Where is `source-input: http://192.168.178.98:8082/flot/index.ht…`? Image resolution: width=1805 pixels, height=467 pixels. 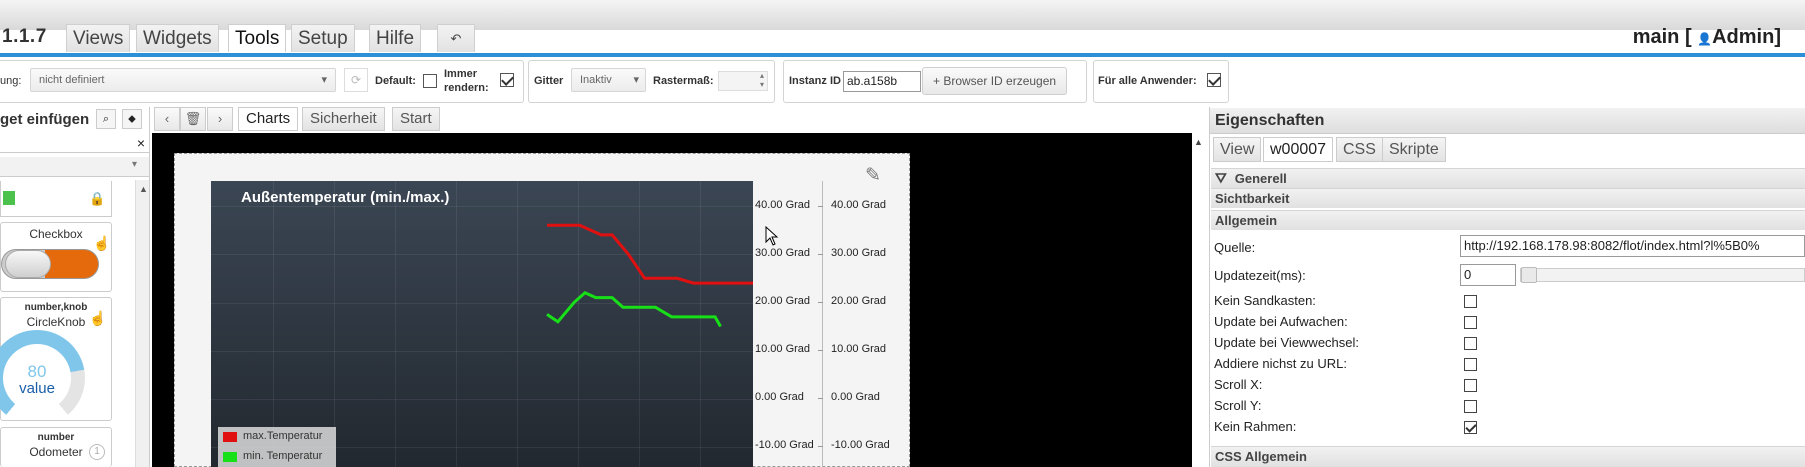 source-input: http://192.168.178.98:8082/flot/index.ht… is located at coordinates (1632, 246).